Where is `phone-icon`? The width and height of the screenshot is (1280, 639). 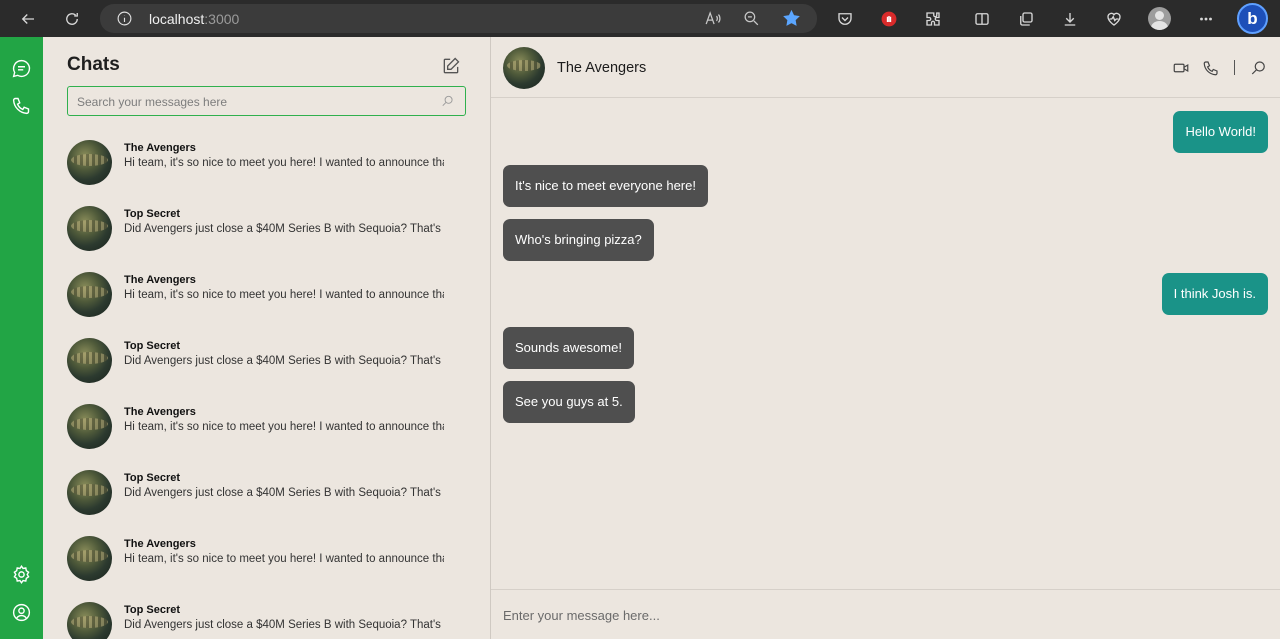 phone-icon is located at coordinates (21, 105).